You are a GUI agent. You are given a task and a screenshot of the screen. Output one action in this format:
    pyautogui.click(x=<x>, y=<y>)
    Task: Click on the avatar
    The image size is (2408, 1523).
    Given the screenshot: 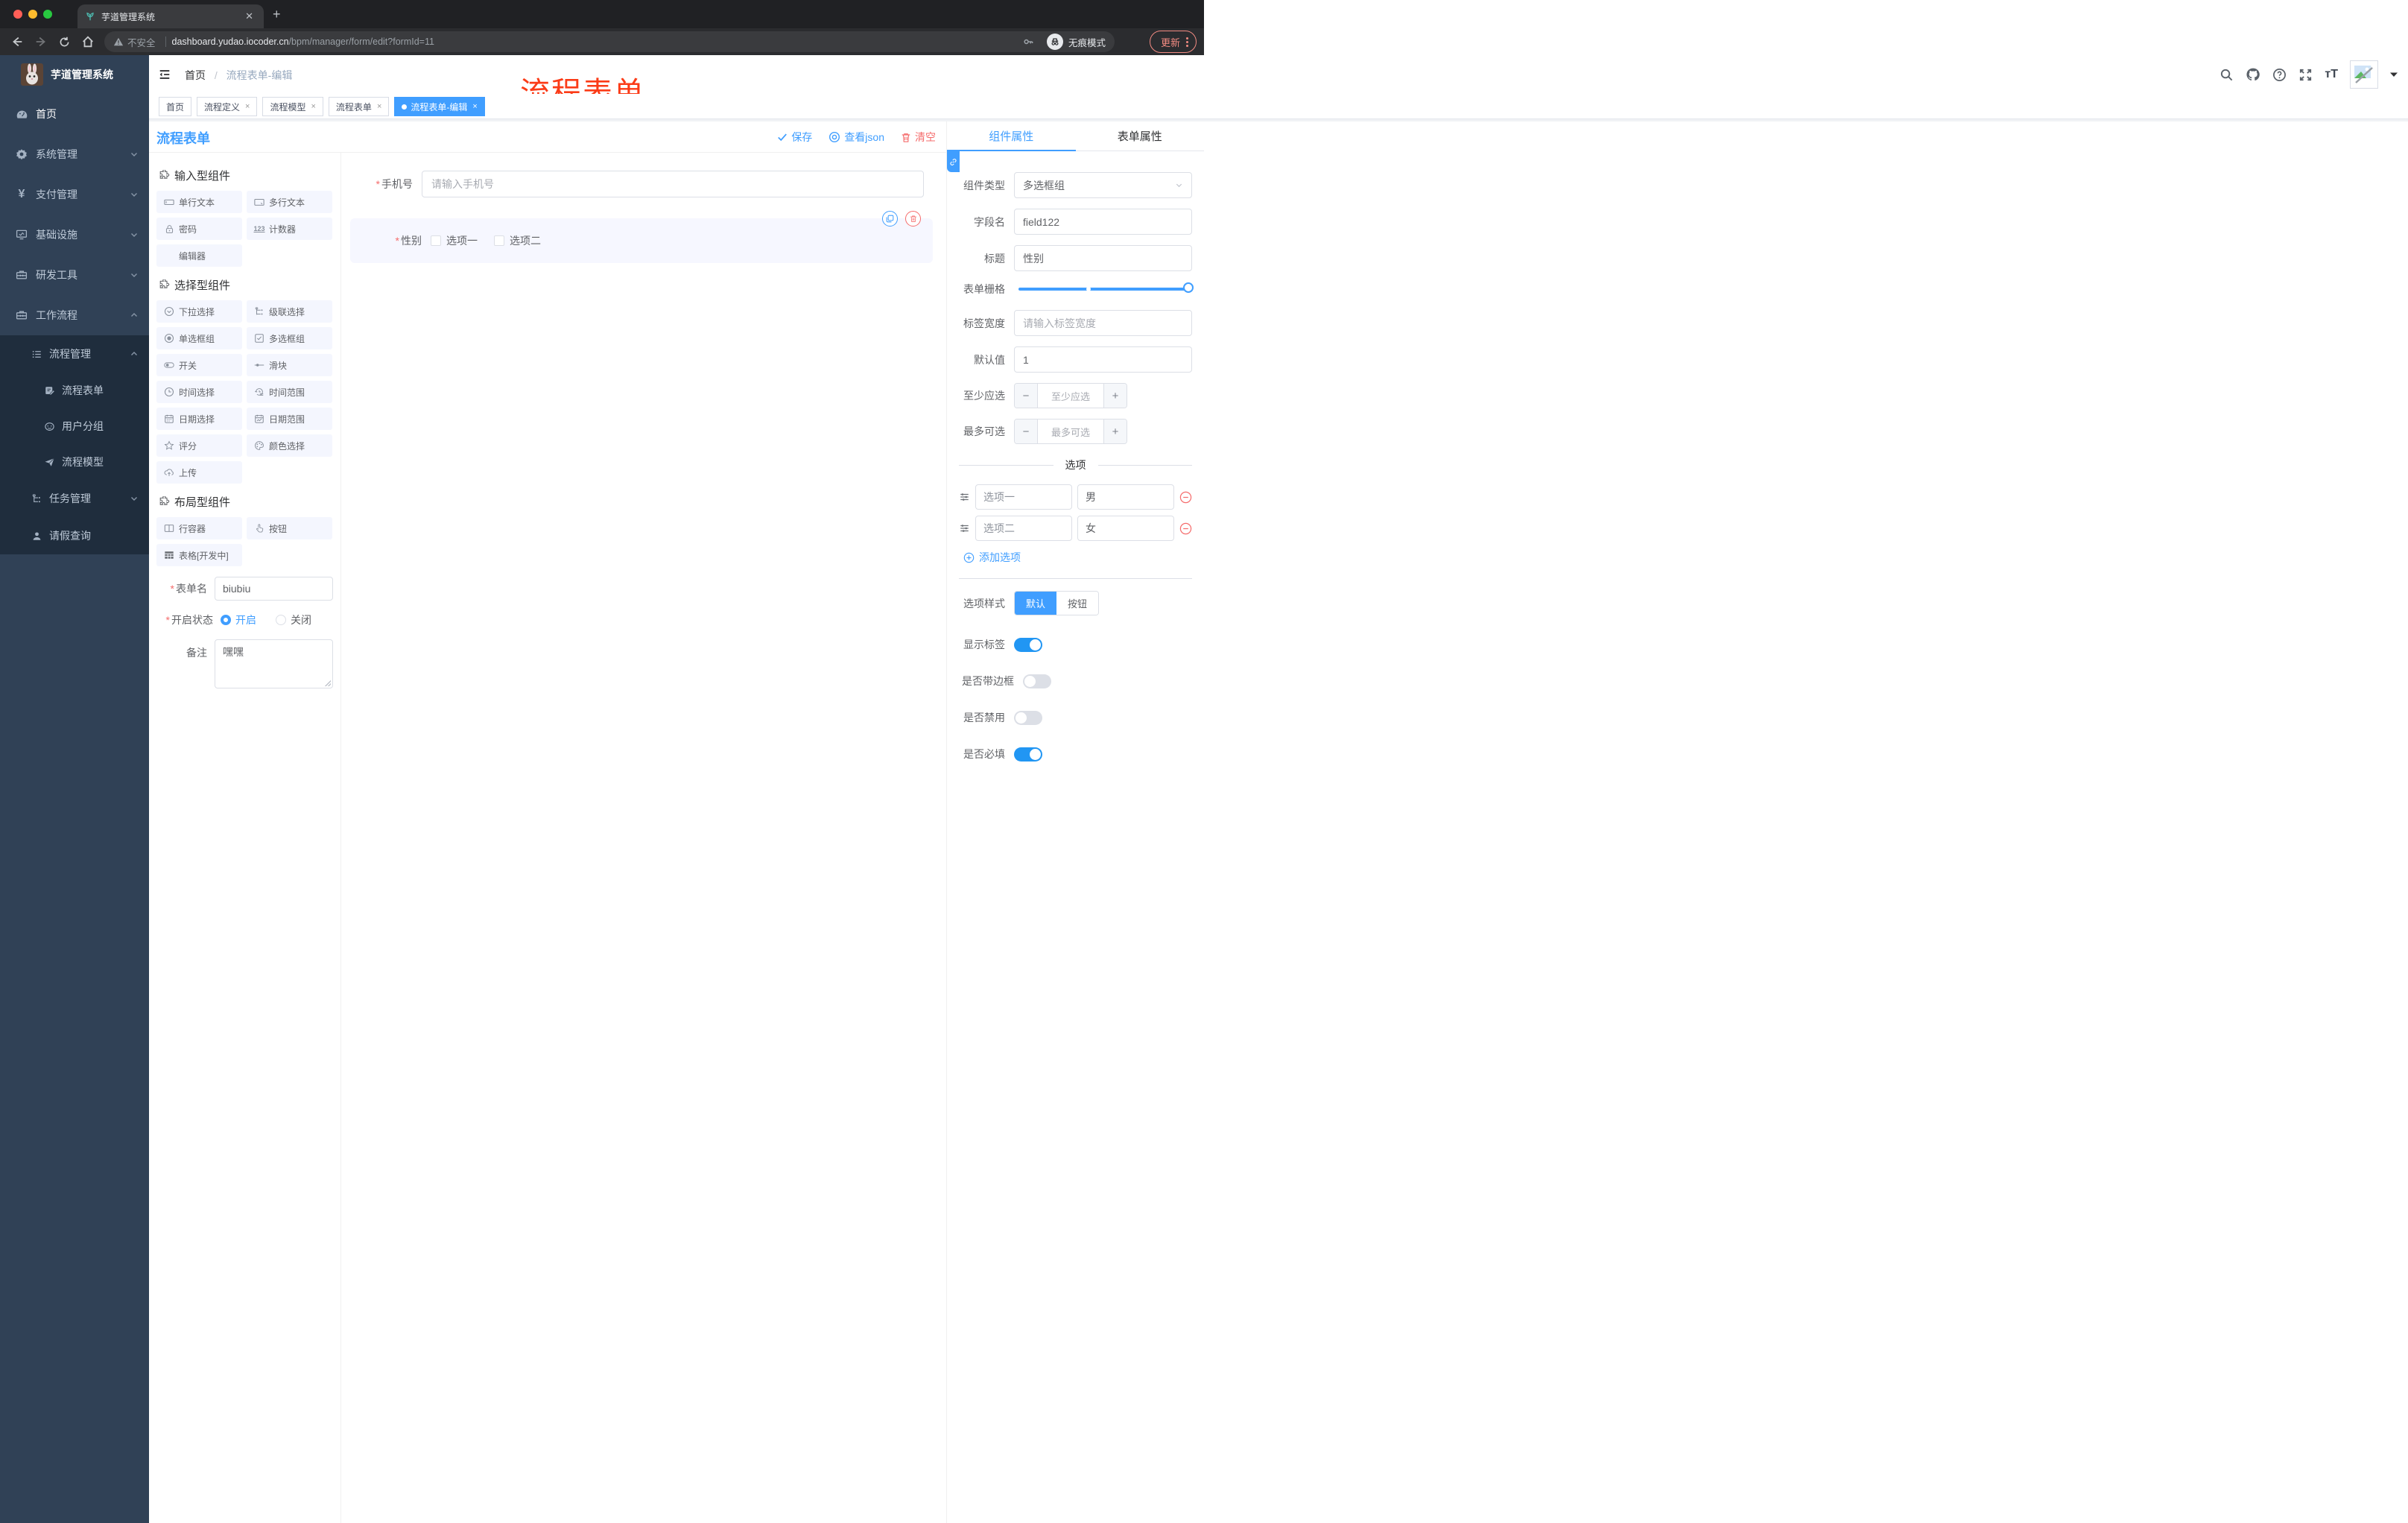 What is the action you would take?
    pyautogui.click(x=2364, y=75)
    